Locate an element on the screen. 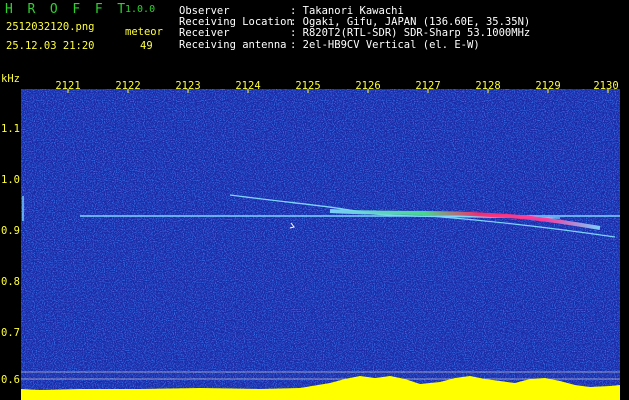 This screenshot has width=629, height=400. timestamp: 25.12.03 21:20 is located at coordinates (50, 46).